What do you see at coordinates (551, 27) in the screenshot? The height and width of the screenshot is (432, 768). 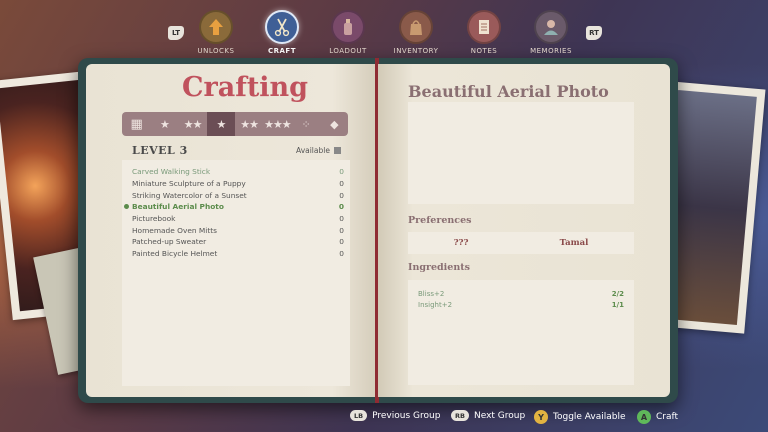 I see `portrait-icon` at bounding box center [551, 27].